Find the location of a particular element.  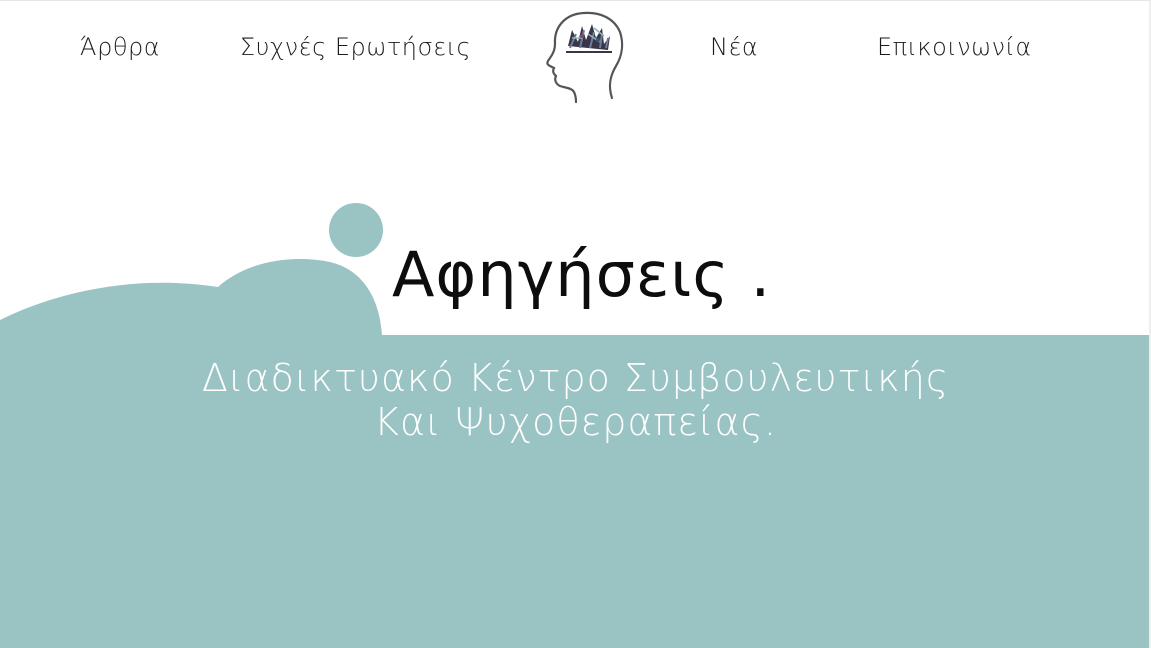

head-brain-logo-icon is located at coordinates (585, 57).